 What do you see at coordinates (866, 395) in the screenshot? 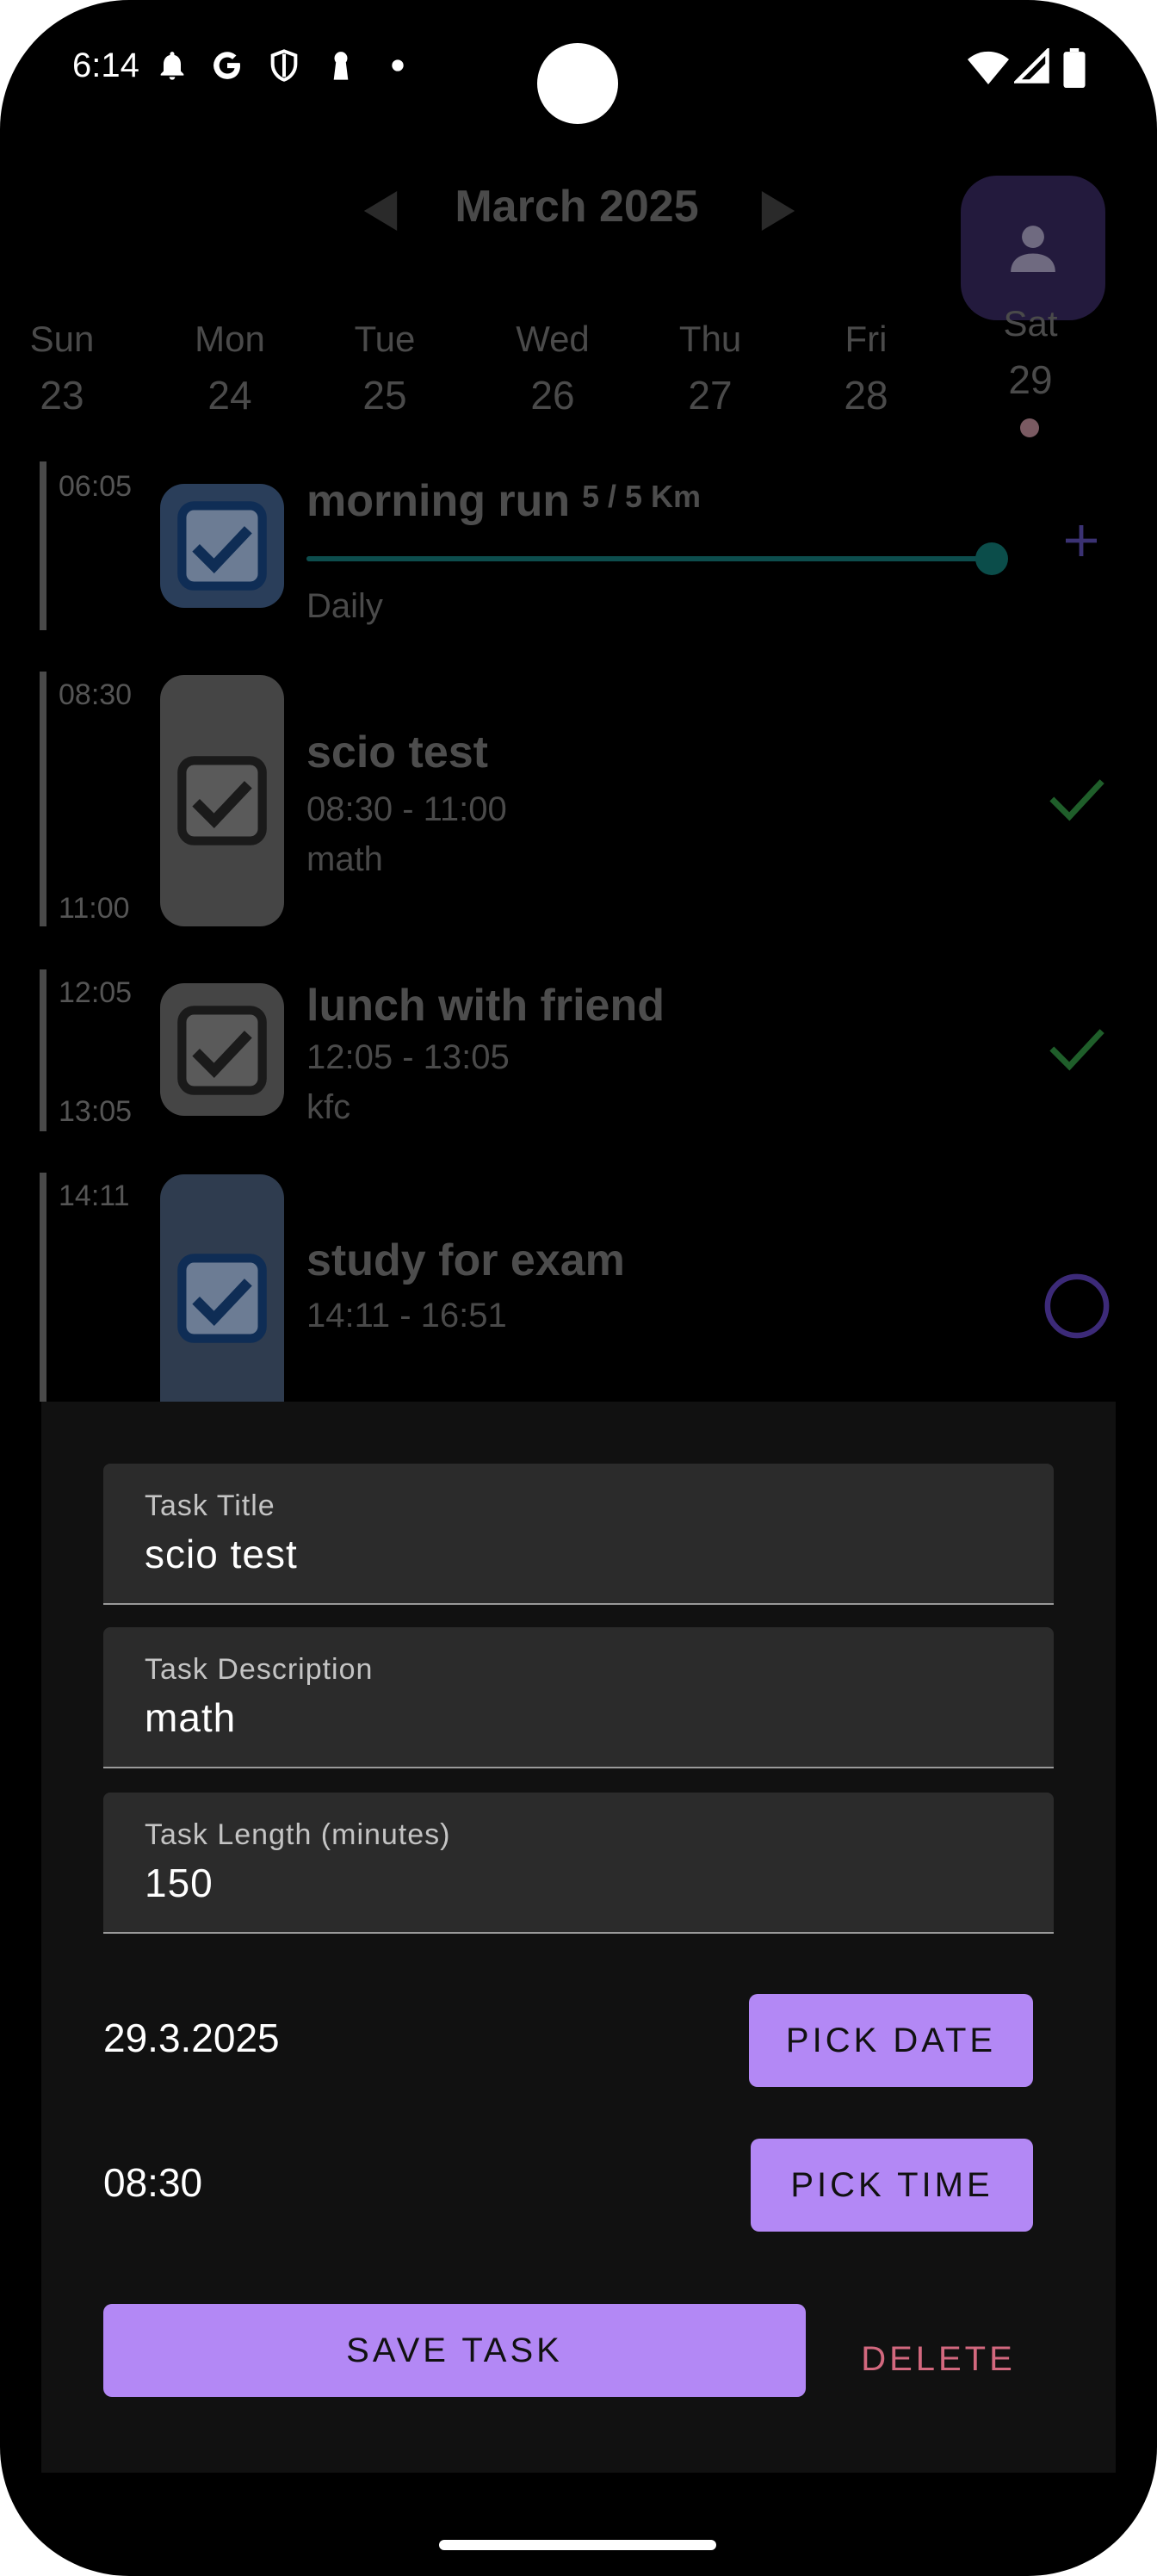
I see `day-number: 28` at bounding box center [866, 395].